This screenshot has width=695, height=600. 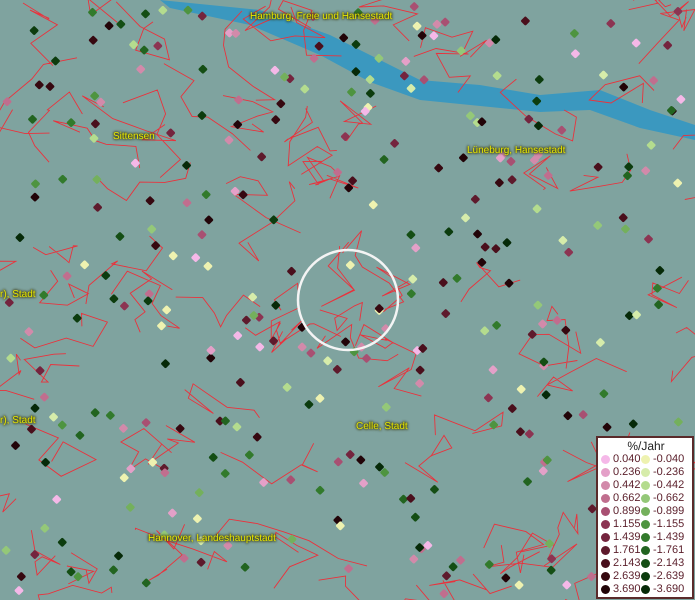 I want to click on legend-value: -3.690, so click(x=668, y=589).